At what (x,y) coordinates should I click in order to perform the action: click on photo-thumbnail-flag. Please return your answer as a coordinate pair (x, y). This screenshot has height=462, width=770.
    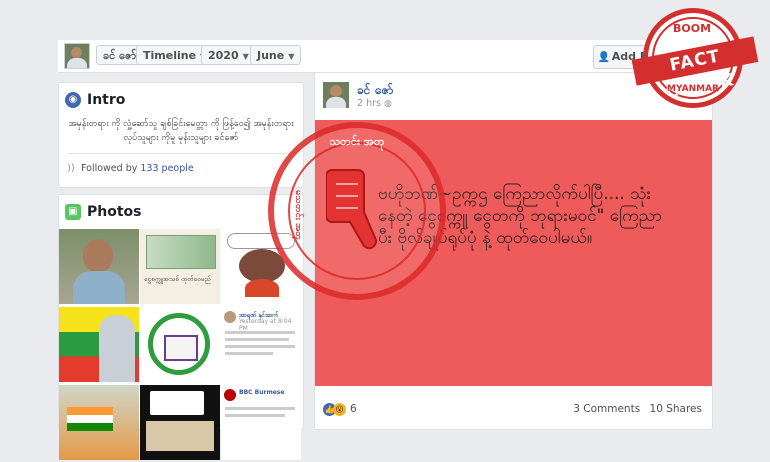
    Looking at the image, I should click on (99, 344).